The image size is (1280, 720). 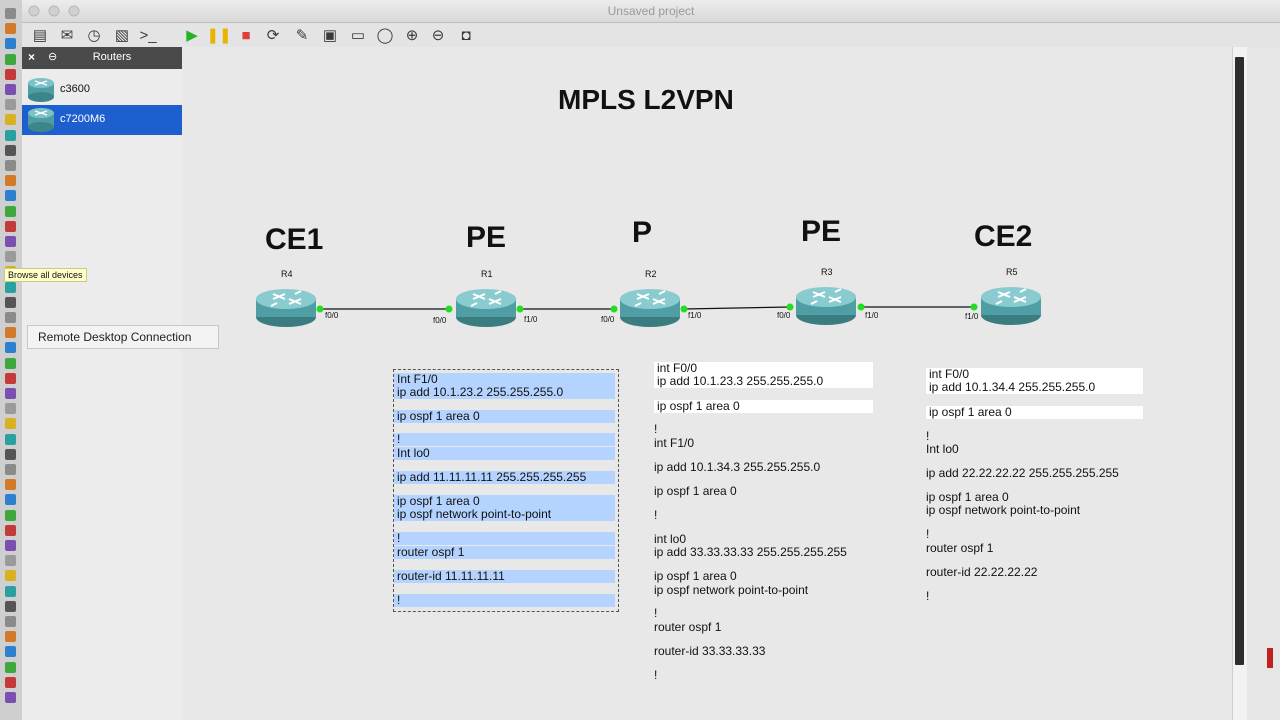 I want to click on config-line: router-id 22.22.22.22, so click(x=982, y=572).